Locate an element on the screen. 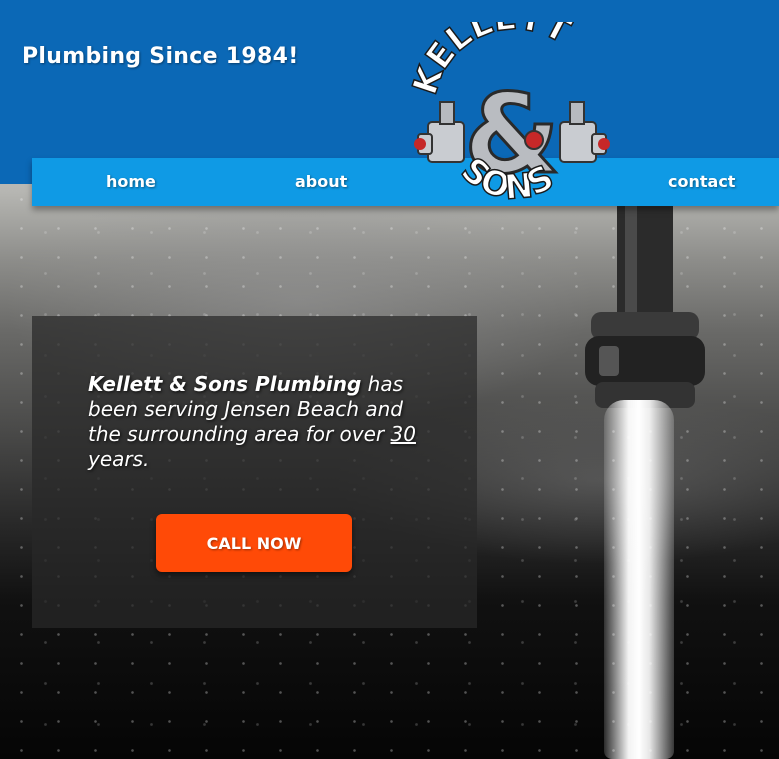  water-stream is located at coordinates (639, 579).